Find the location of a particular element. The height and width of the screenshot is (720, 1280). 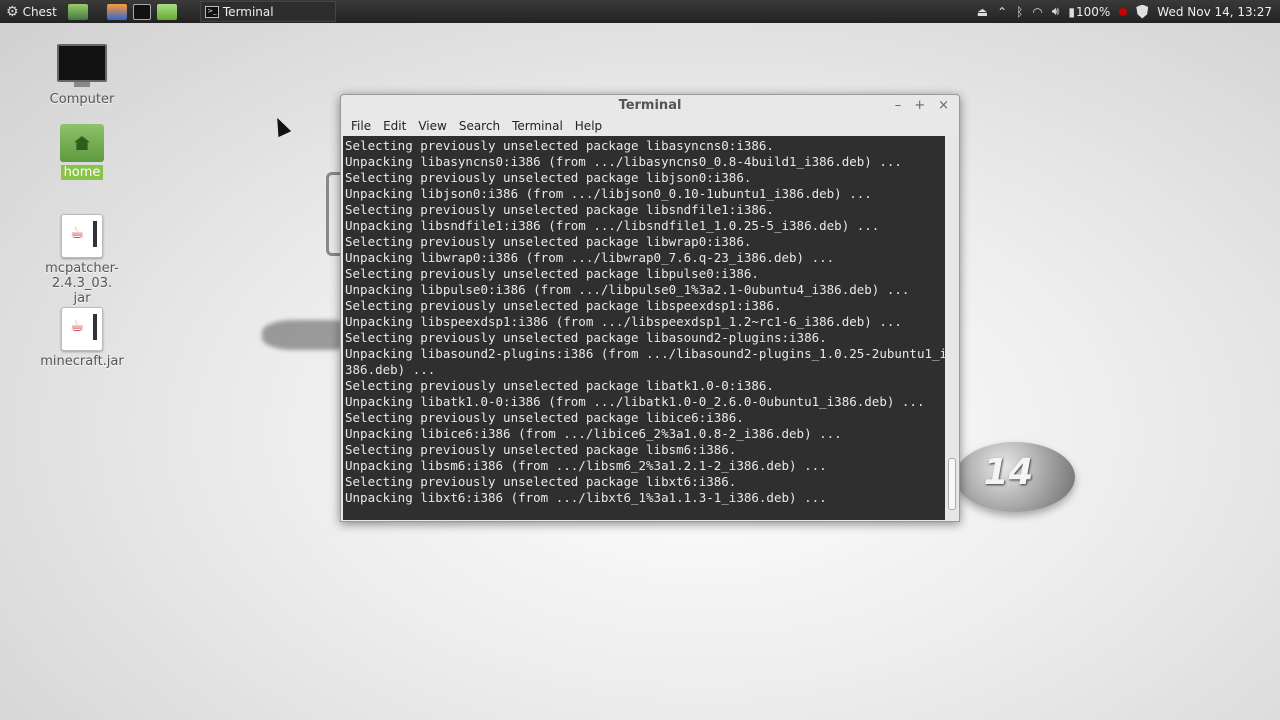

terminal-icon: >_ is located at coordinates (211, 11).